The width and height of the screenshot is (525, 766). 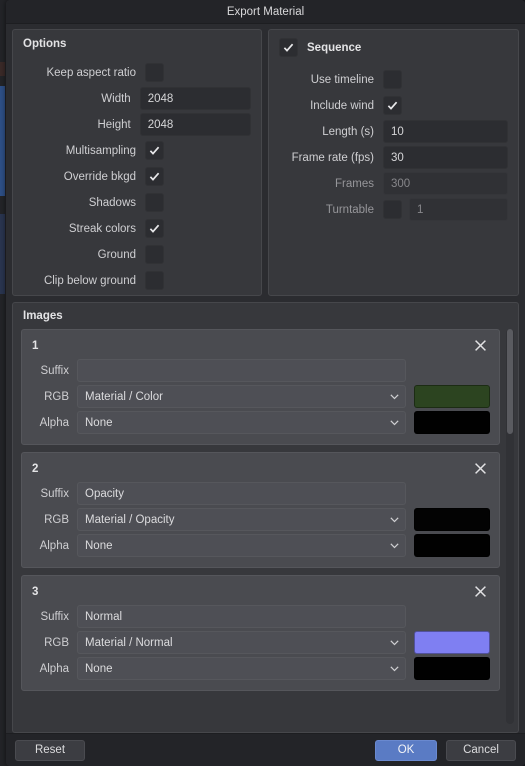 I want to click on suffix-input: Normal, so click(x=241, y=616).